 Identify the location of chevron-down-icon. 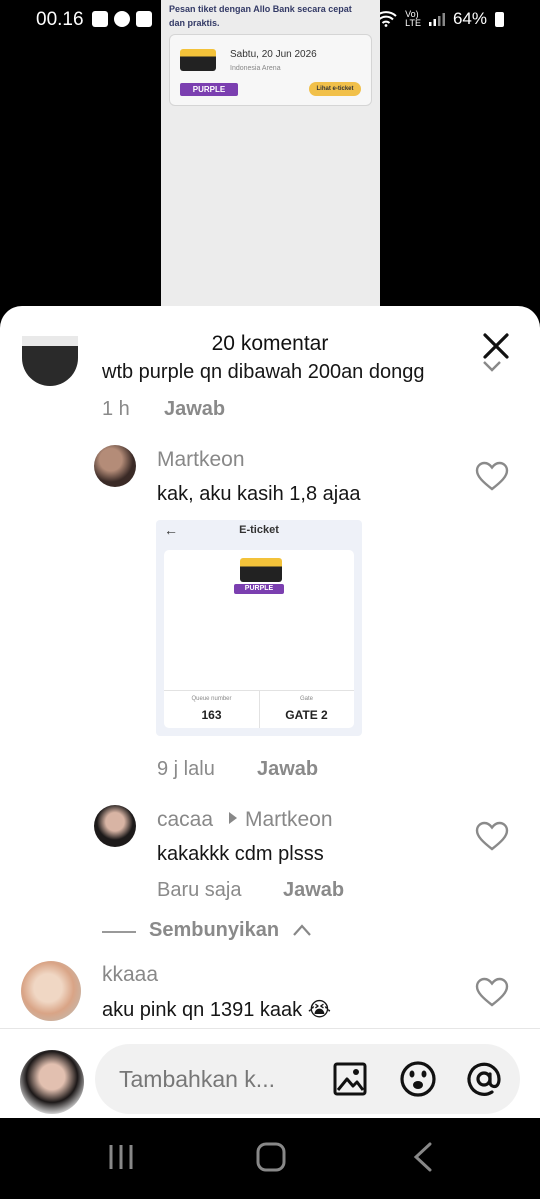
(492, 366).